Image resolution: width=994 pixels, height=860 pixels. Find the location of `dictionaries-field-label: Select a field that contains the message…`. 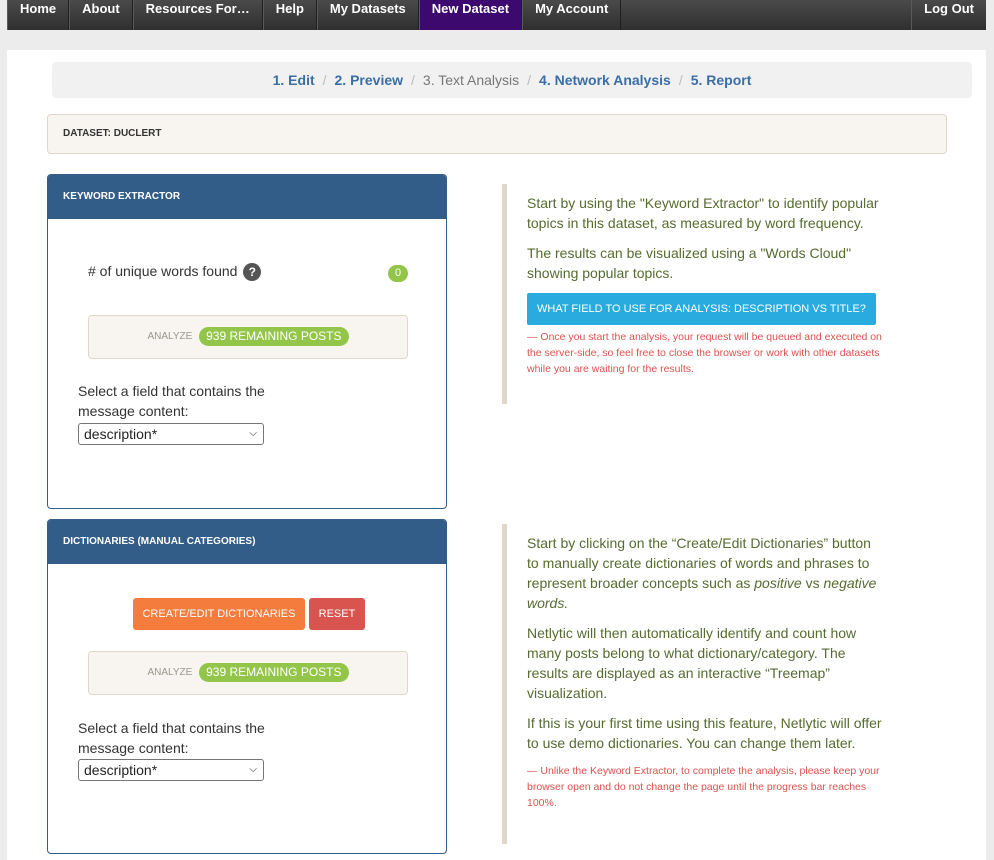

dictionaries-field-label: Select a field that contains the message… is located at coordinates (171, 738).